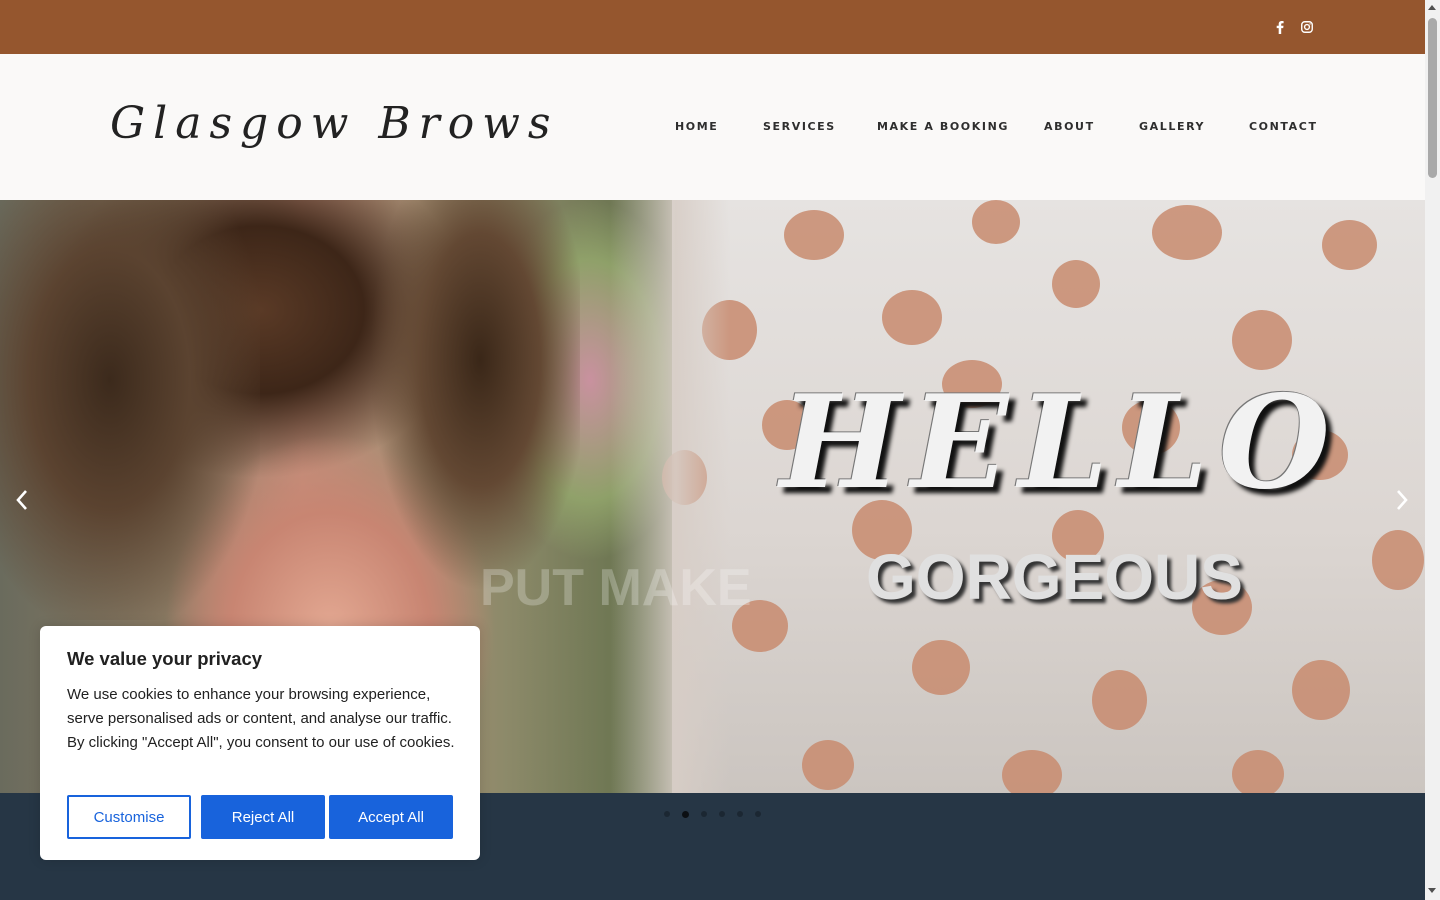 This screenshot has width=1440, height=900. What do you see at coordinates (1432, 890) in the screenshot?
I see `scroll-down-icon` at bounding box center [1432, 890].